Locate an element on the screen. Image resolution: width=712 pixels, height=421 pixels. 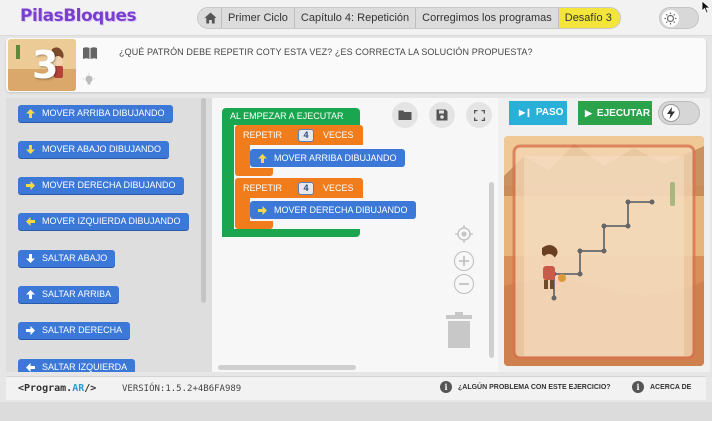
toolbox-block-label: MOVER IZQUIERDA DIBUJANDO is located at coordinates (111, 221).